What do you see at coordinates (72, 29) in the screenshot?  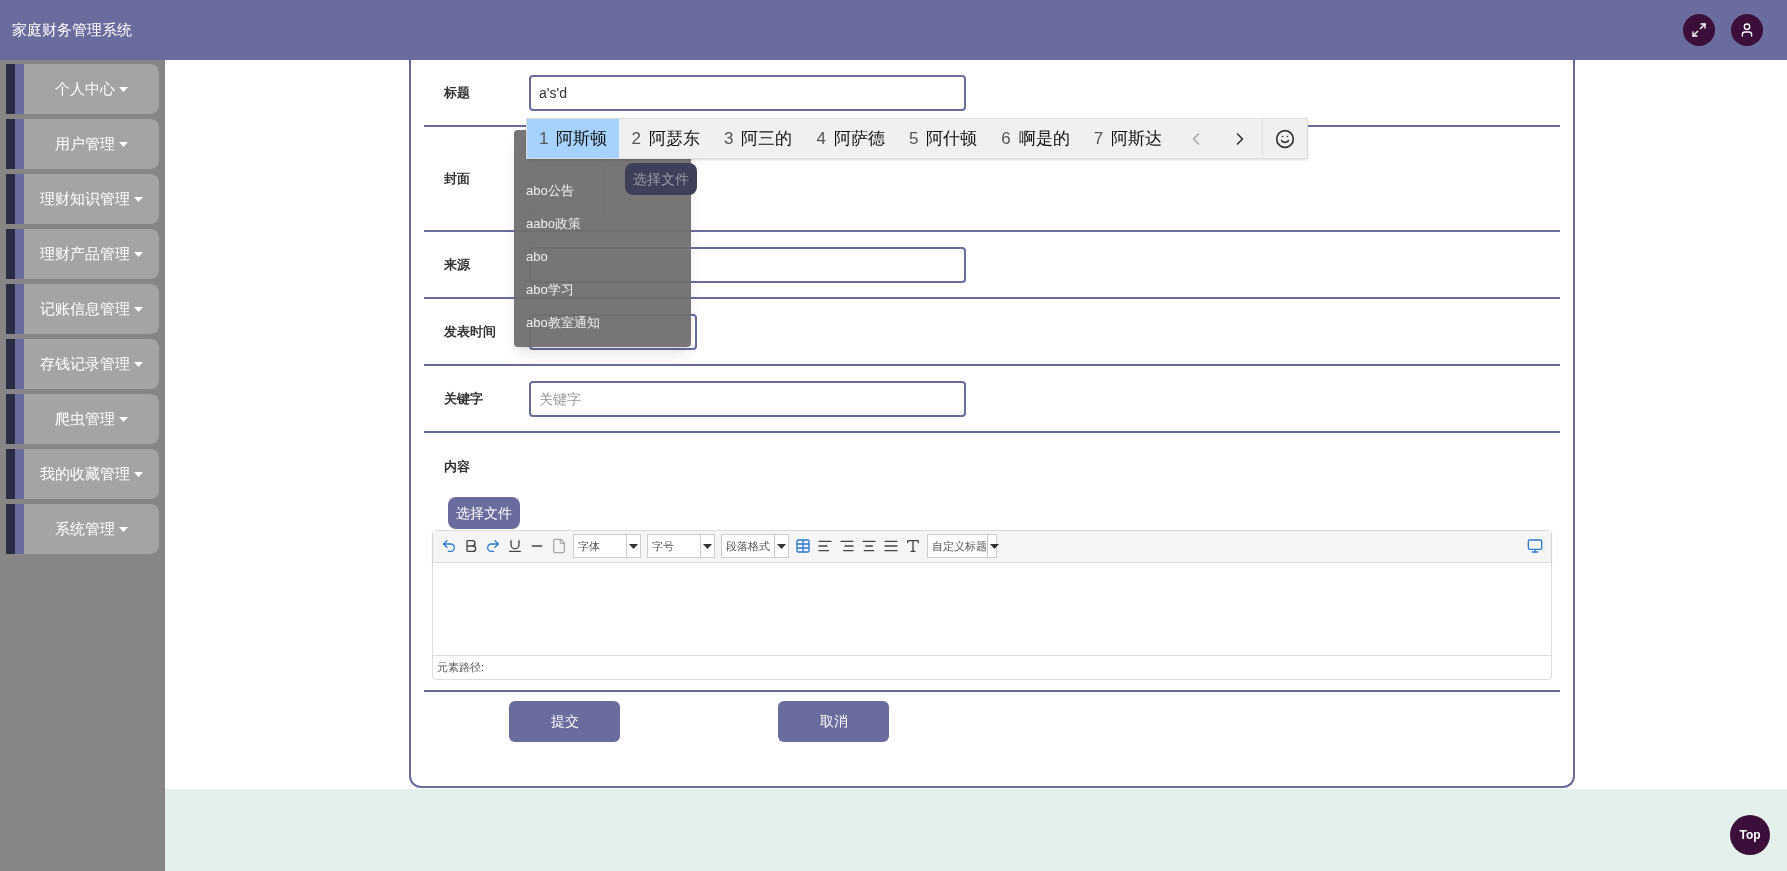 I see `app-title: 家庭财务管理系统` at bounding box center [72, 29].